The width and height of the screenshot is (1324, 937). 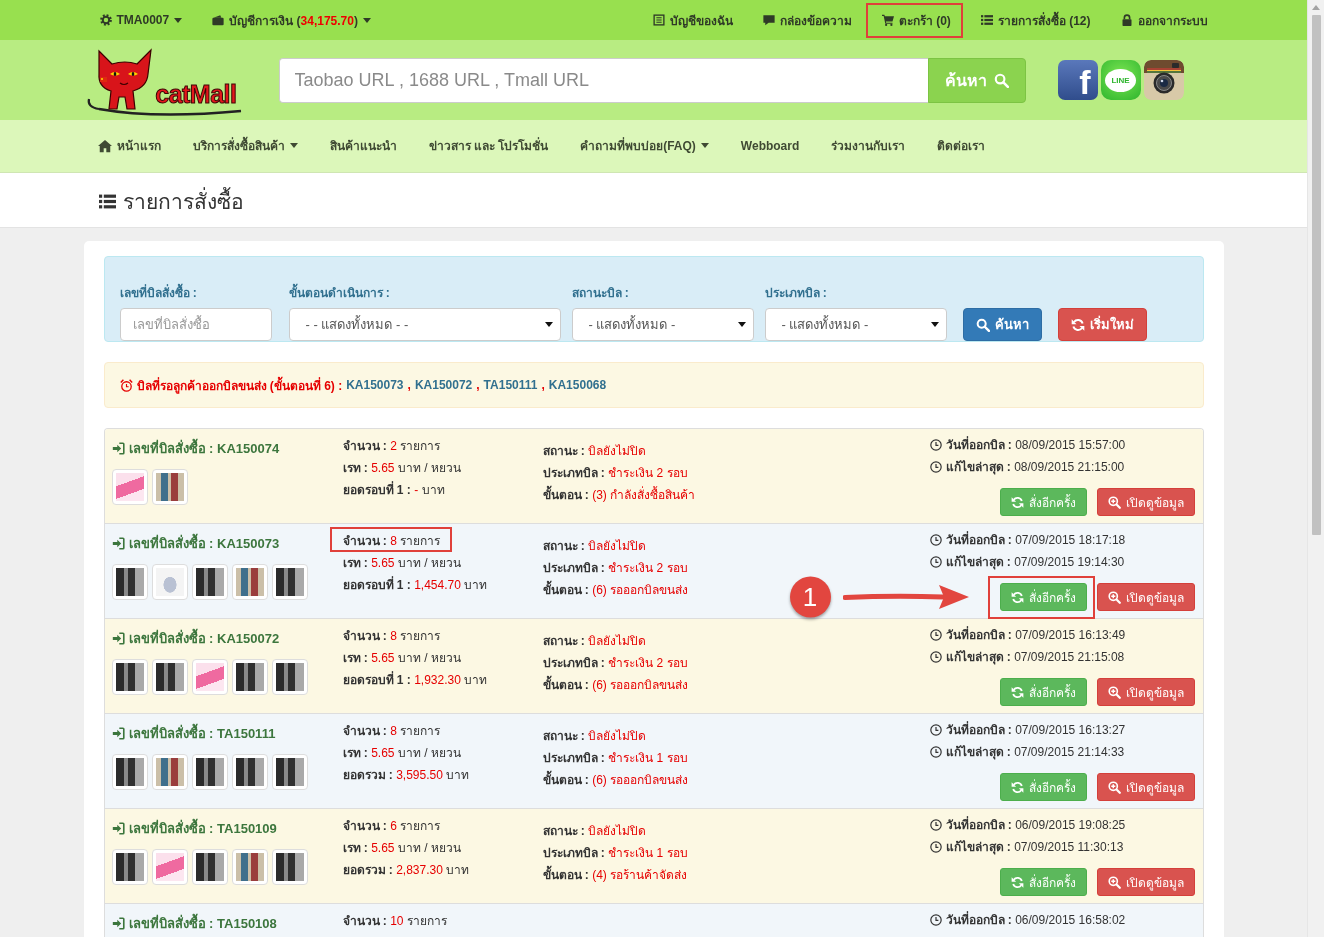 What do you see at coordinates (868, 145) in the screenshot?
I see `nav-link: ร่วมงานกับเรา` at bounding box center [868, 145].